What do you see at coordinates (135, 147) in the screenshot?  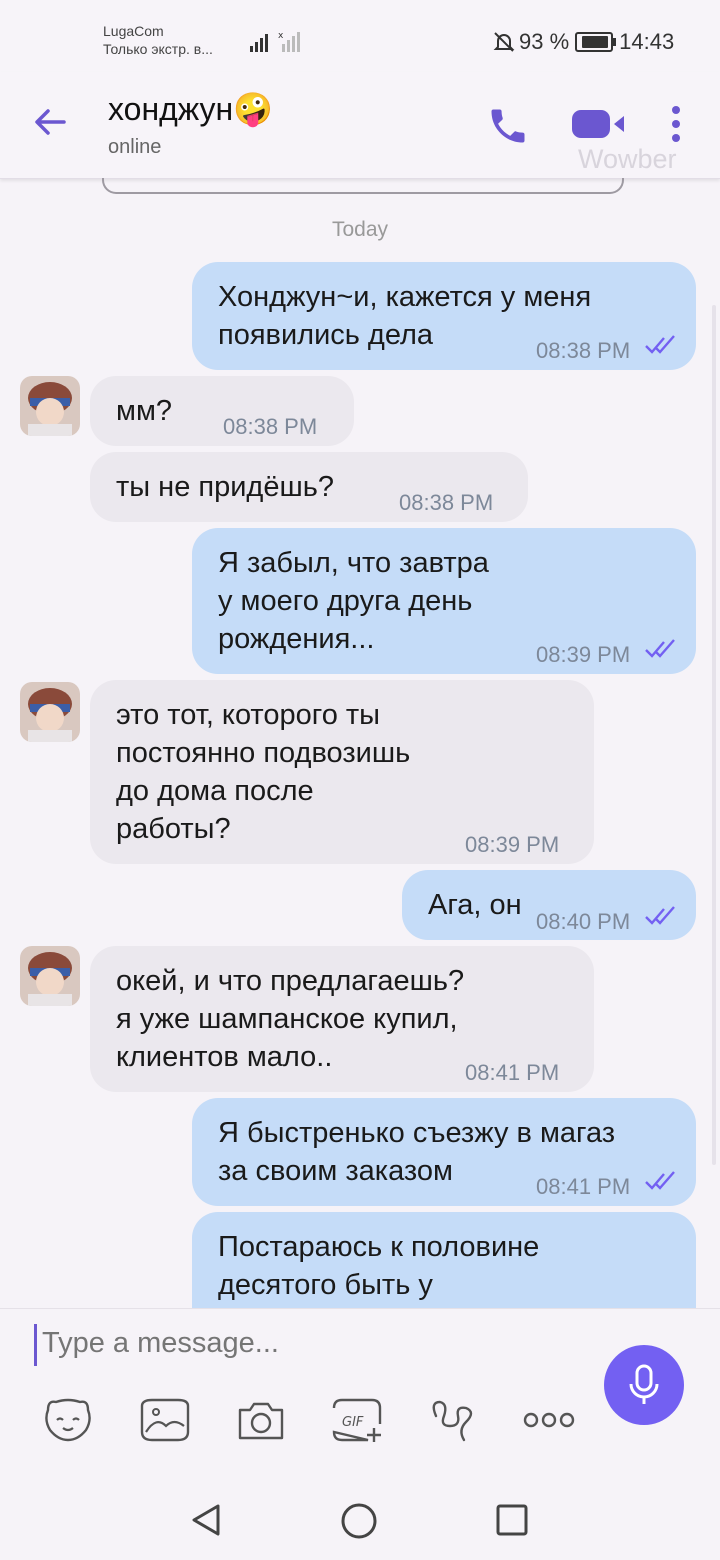 I see `contact-status: online` at bounding box center [135, 147].